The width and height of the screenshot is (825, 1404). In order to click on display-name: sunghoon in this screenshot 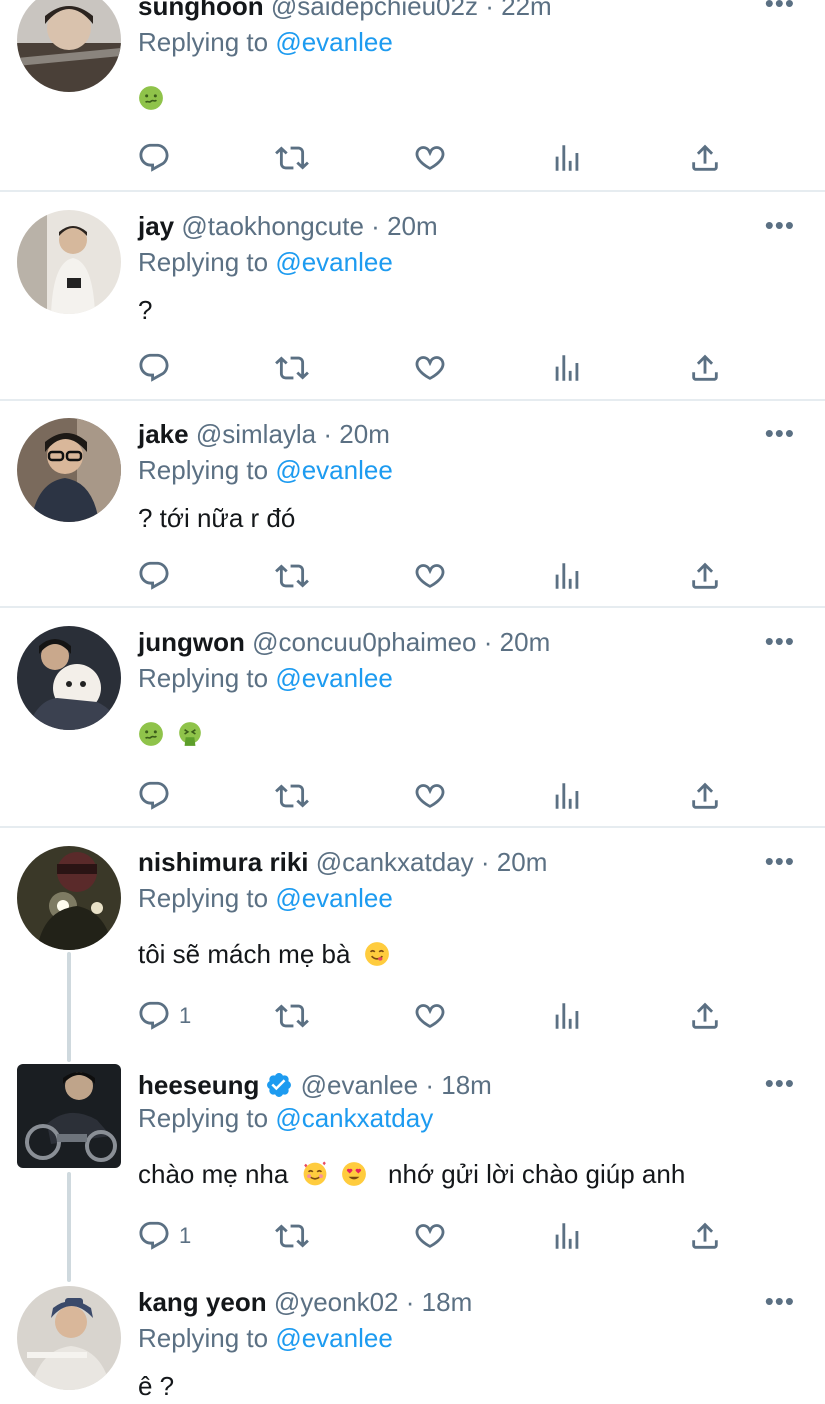, I will do `click(201, 10)`.